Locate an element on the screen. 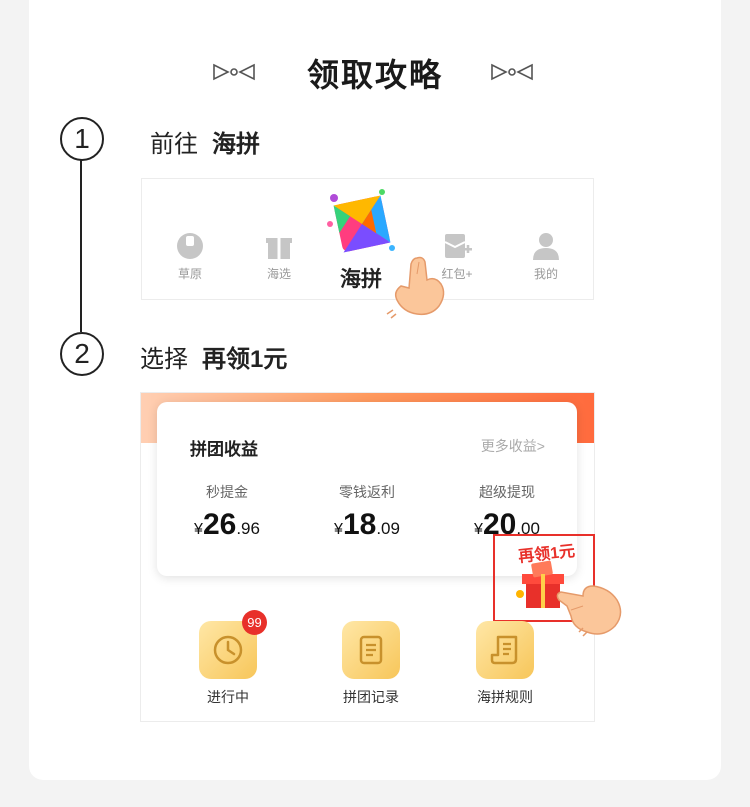 The width and height of the screenshot is (750, 807). tab-grassland: 草原 is located at coordinates (190, 256).